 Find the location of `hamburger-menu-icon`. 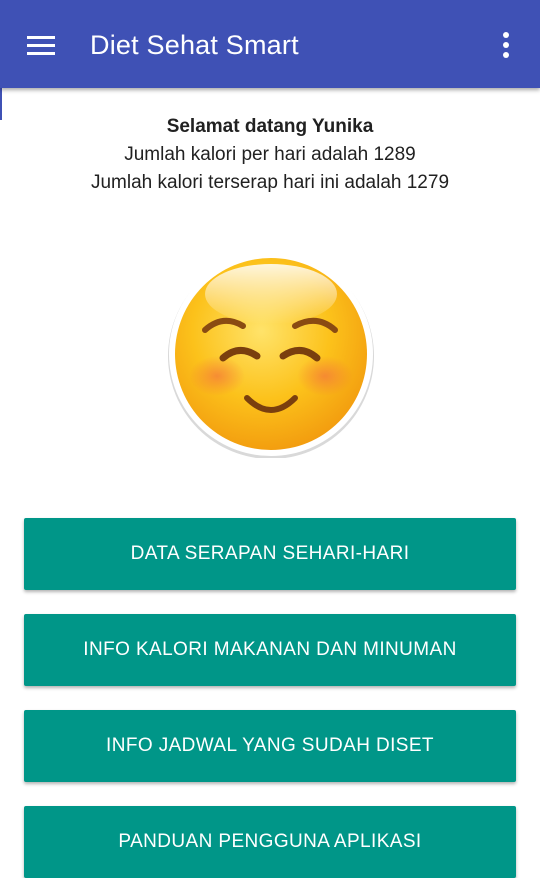

hamburger-menu-icon is located at coordinates (41, 45).